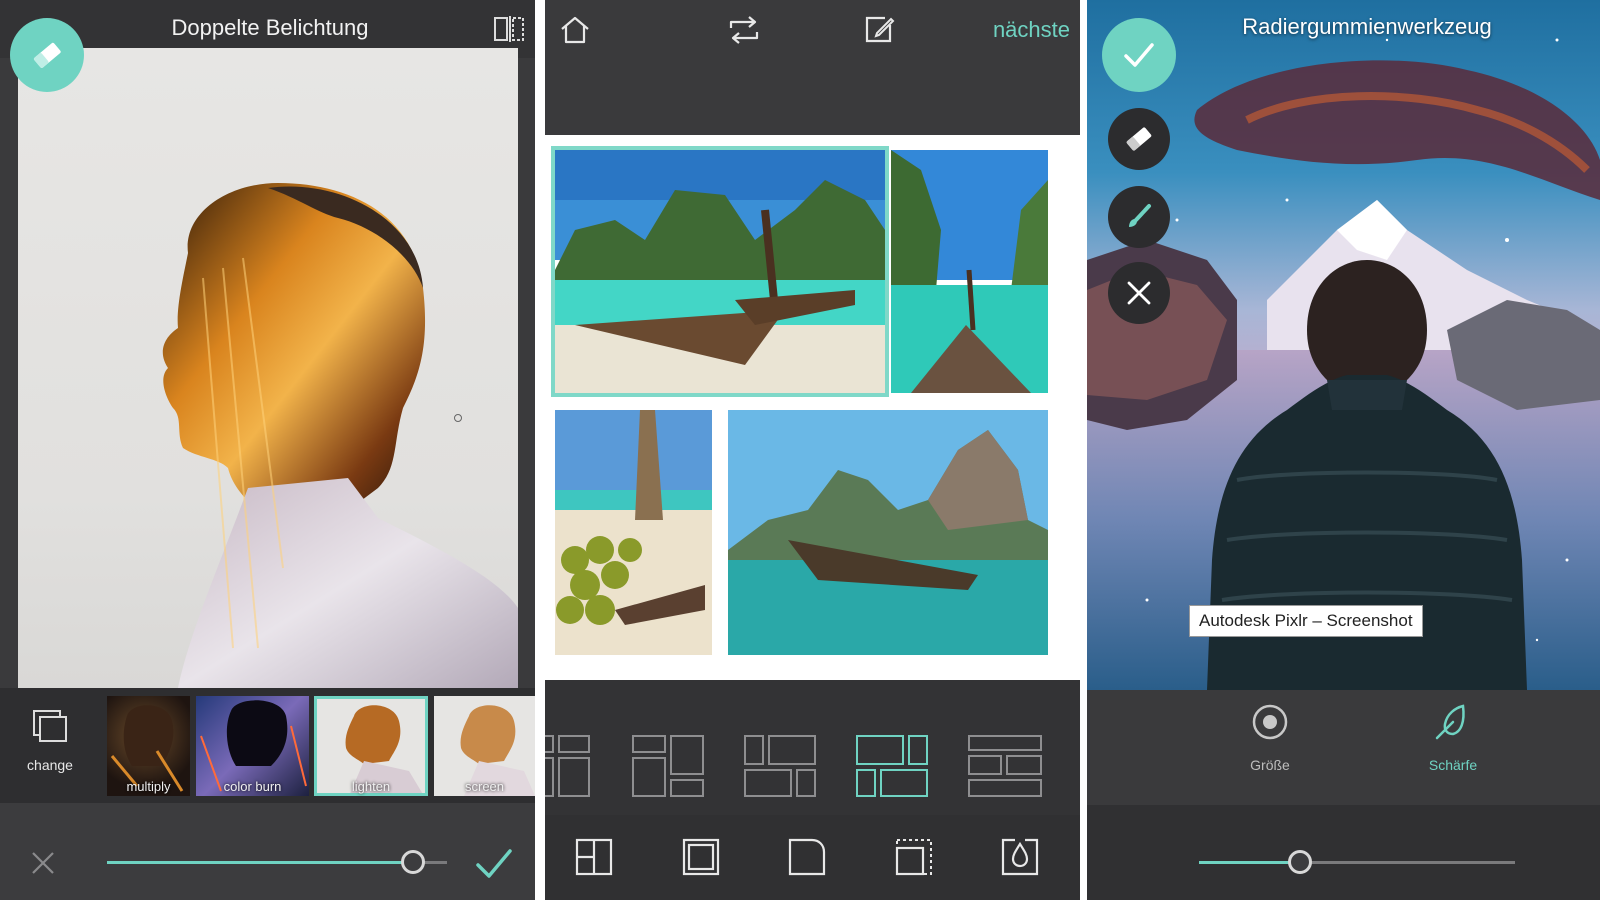 This screenshot has height=900, width=1600. What do you see at coordinates (807, 857) in the screenshot?
I see `rounded-corner-icon` at bounding box center [807, 857].